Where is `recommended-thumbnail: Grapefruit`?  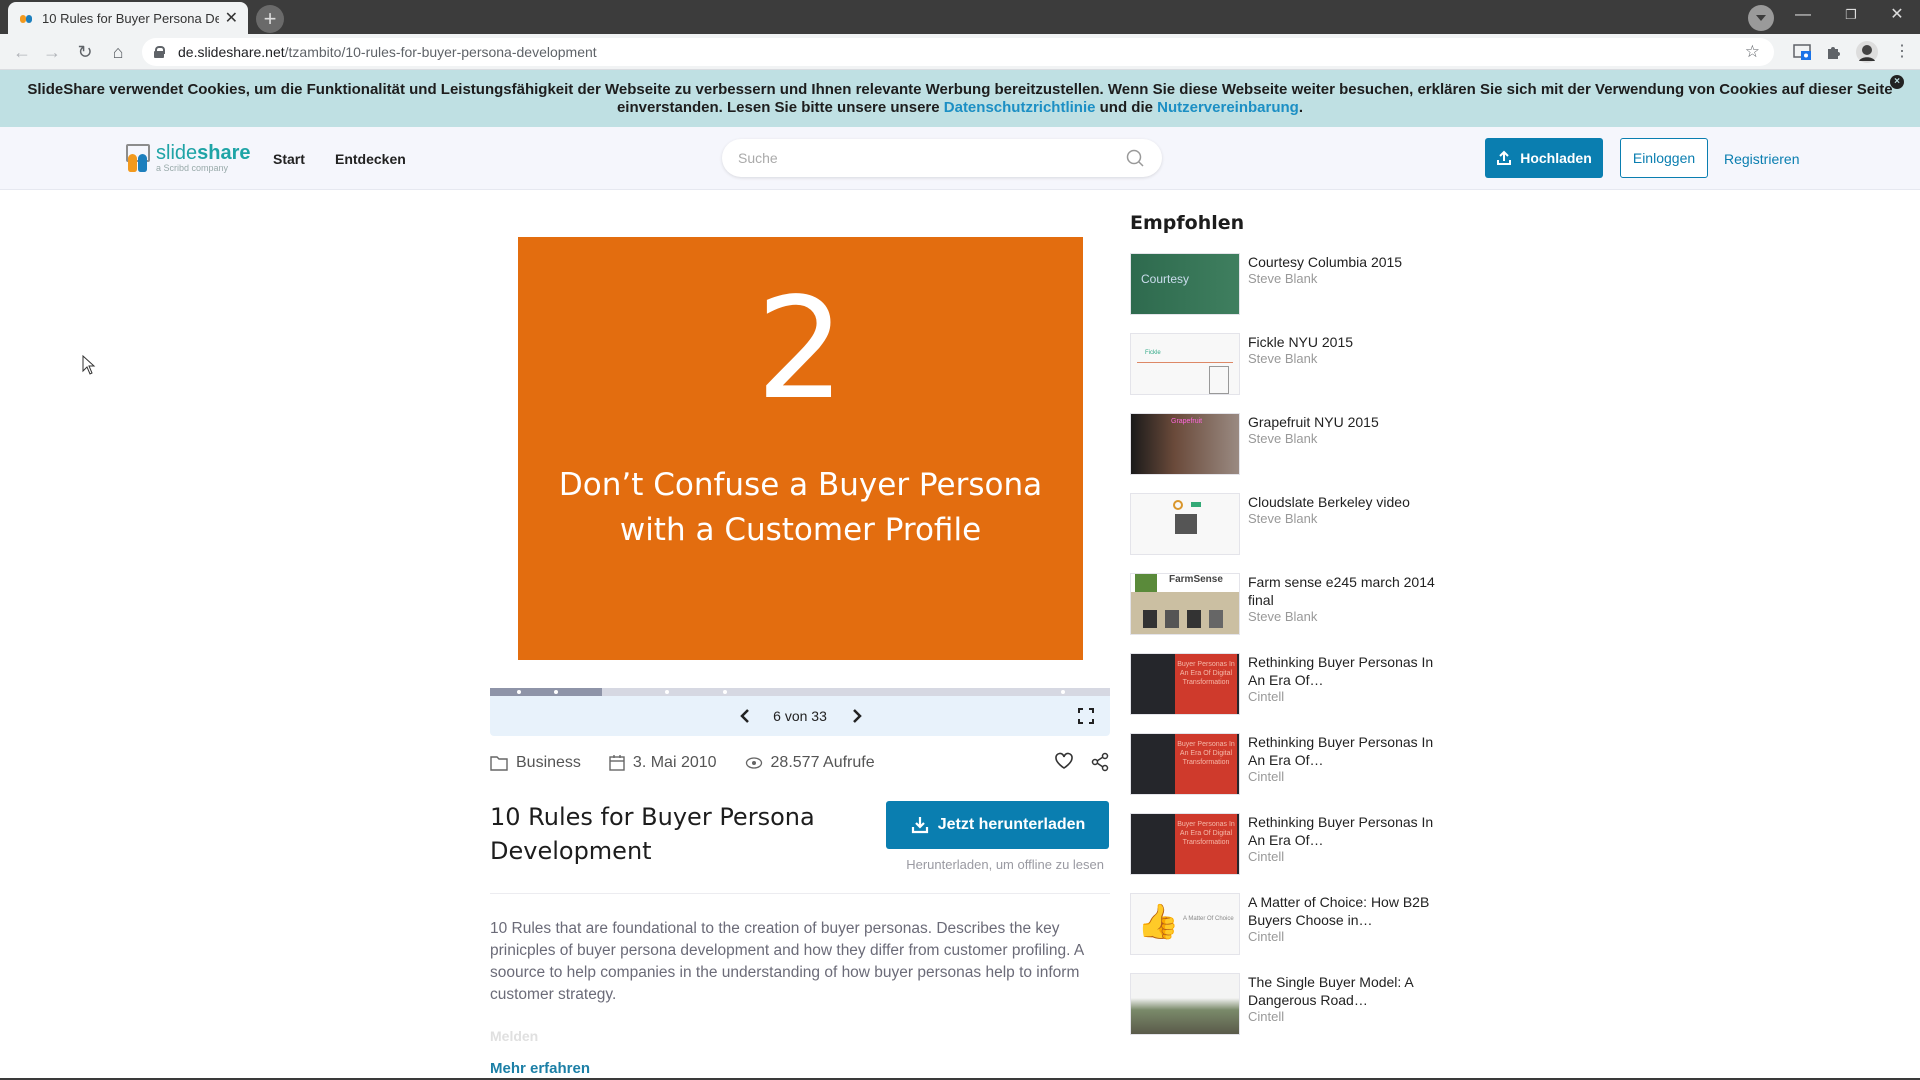 recommended-thumbnail: Grapefruit is located at coordinates (1185, 444).